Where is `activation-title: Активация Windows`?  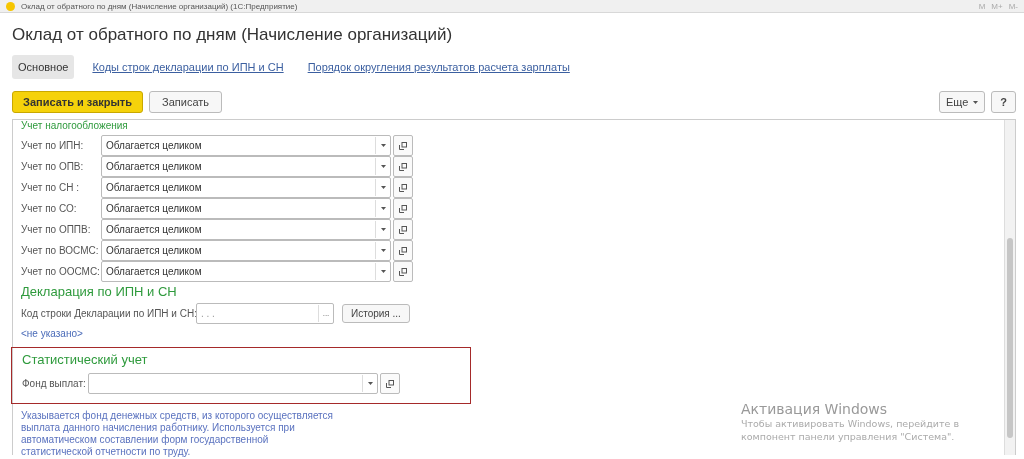 activation-title: Активация Windows is located at coordinates (815, 409).